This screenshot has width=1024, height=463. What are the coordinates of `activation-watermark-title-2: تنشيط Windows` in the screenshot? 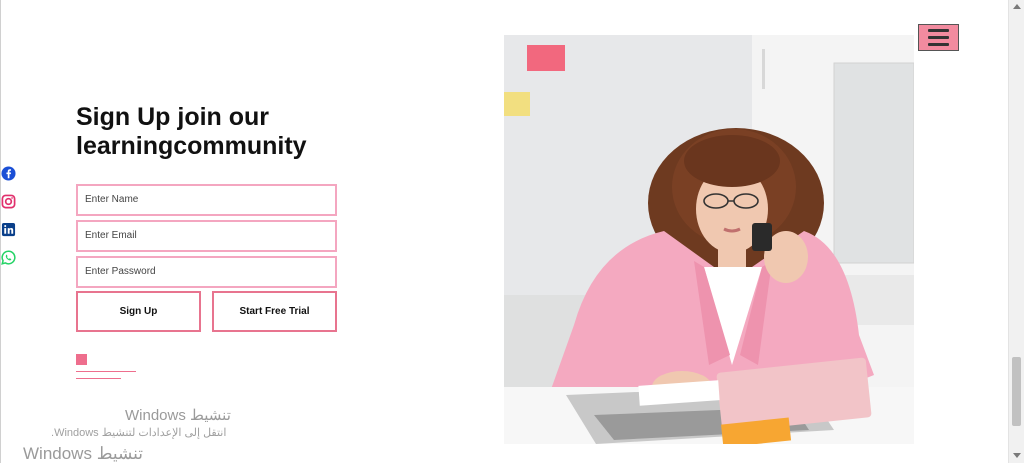 It's located at (83, 453).